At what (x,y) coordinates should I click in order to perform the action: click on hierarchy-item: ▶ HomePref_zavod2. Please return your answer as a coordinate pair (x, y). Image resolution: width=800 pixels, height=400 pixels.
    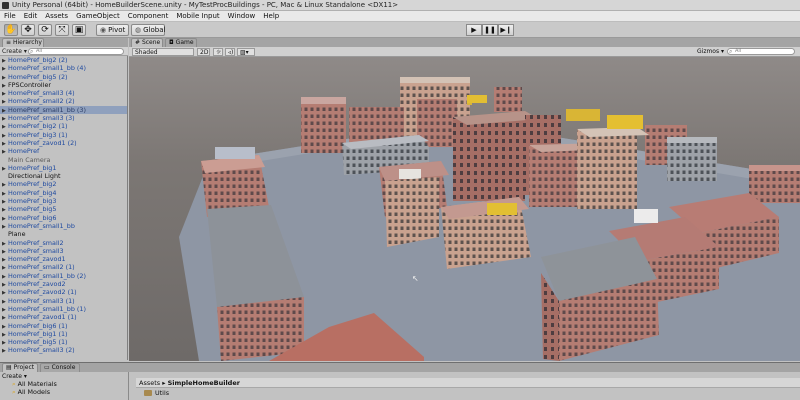
    Looking at the image, I should click on (63, 284).